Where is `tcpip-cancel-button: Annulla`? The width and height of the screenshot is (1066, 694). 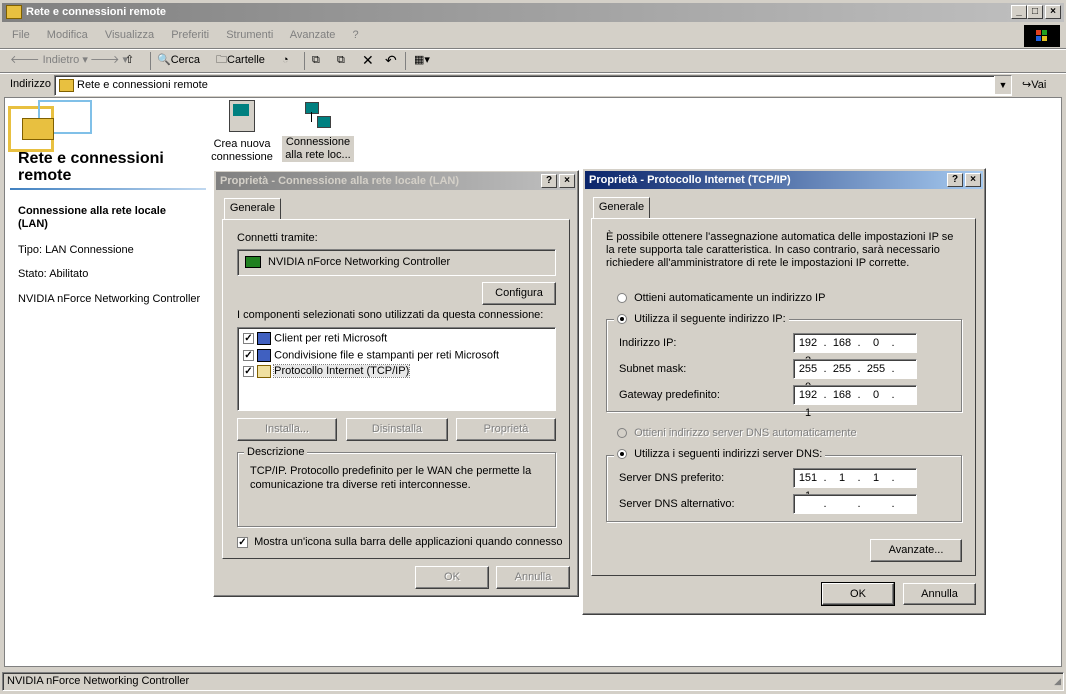 tcpip-cancel-button: Annulla is located at coordinates (939, 594).